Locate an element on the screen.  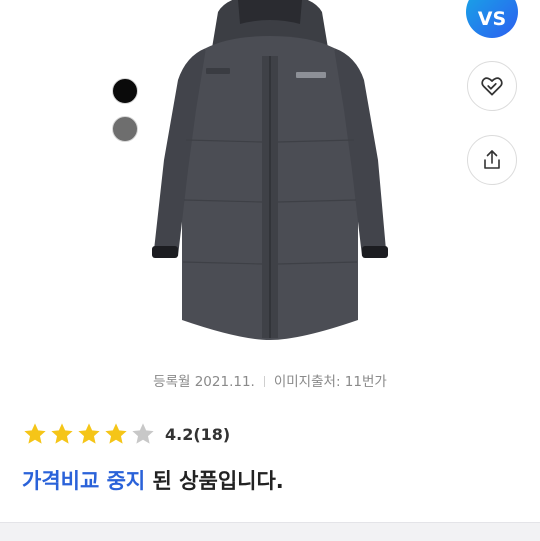
heart-check-icon is located at coordinates (492, 86).